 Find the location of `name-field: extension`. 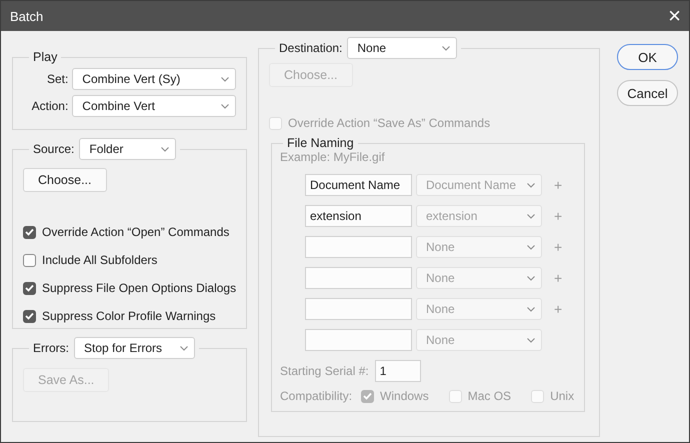

name-field: extension is located at coordinates (358, 216).